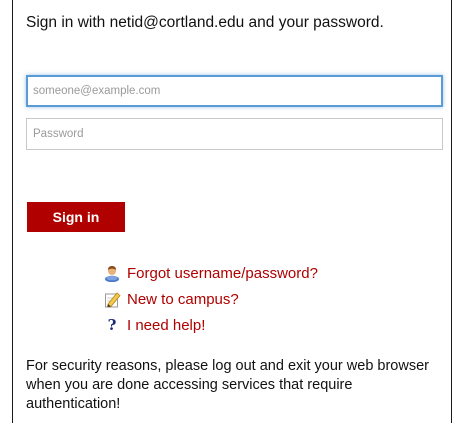  What do you see at coordinates (183, 299) in the screenshot?
I see `new-to-campus-link: New to campus?` at bounding box center [183, 299].